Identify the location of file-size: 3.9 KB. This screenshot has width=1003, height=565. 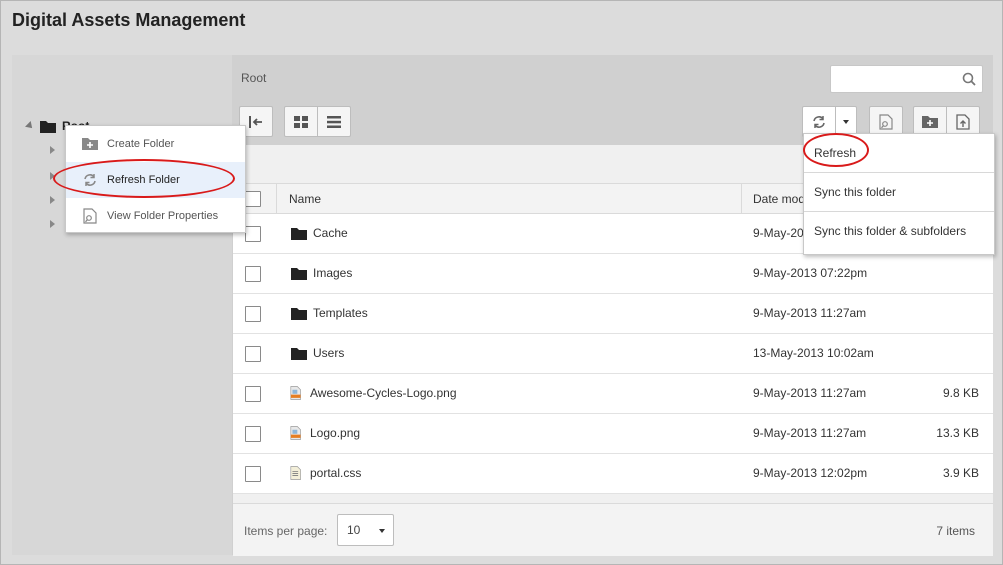
(960, 473).